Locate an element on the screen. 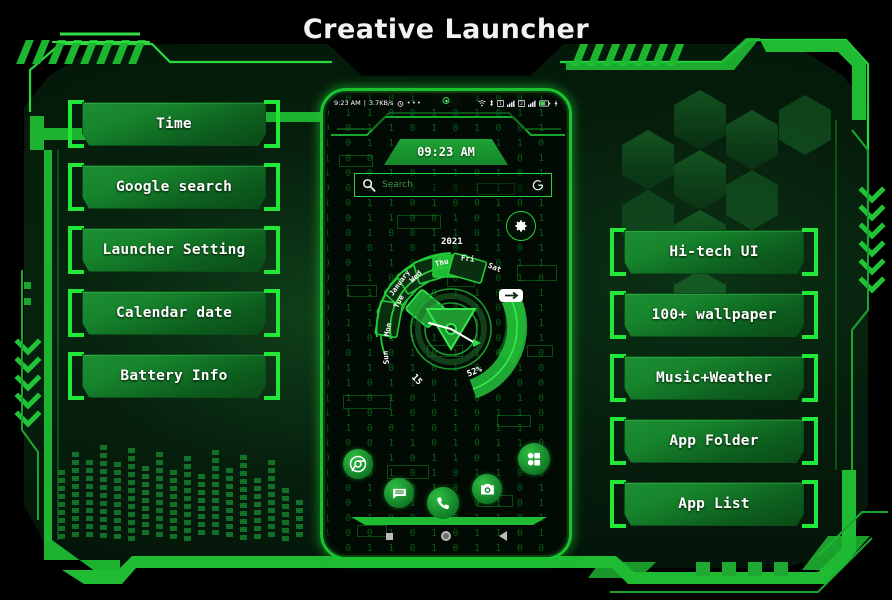 The height and width of the screenshot is (600, 892). feature-button-wallpaper: 100+ wallpaper is located at coordinates (714, 315).